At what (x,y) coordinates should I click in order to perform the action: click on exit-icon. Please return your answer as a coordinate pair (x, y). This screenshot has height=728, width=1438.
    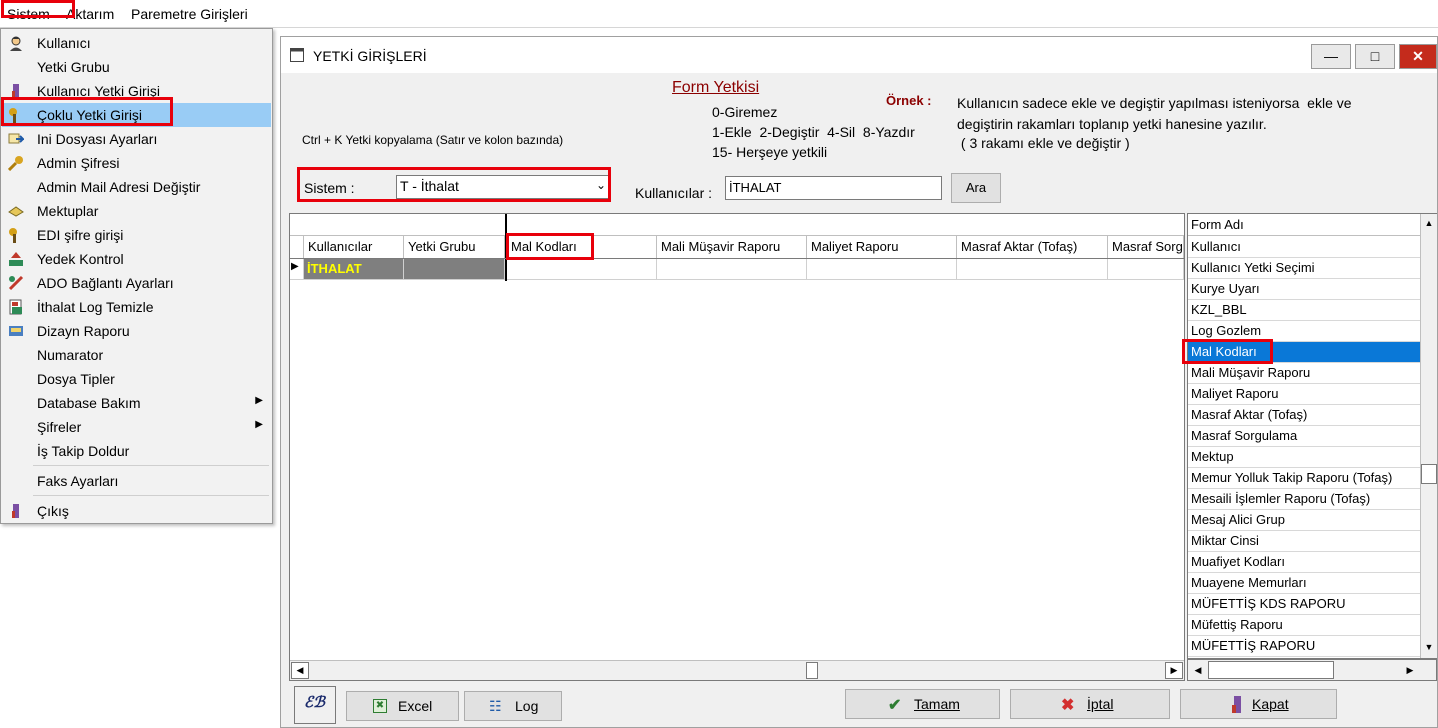
    Looking at the image, I should click on (15, 511).